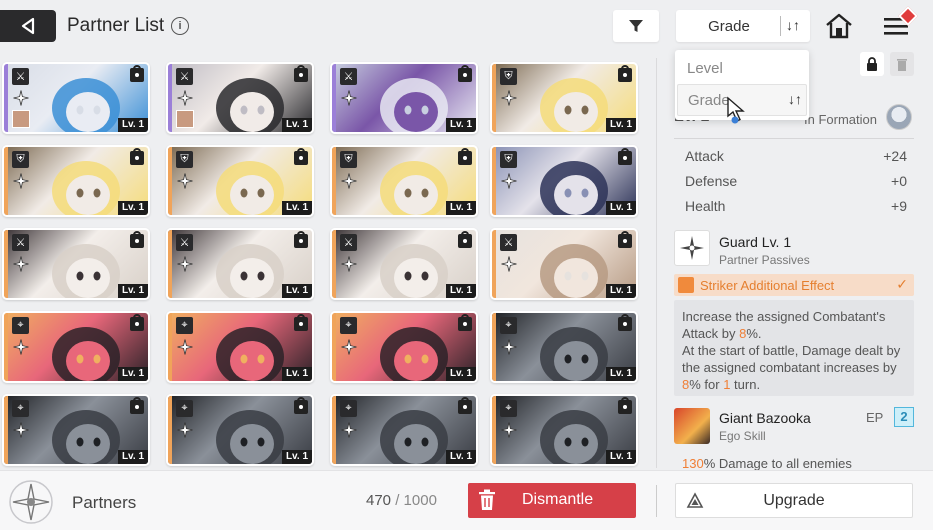 The height and width of the screenshot is (530, 933). I want to click on stat-value: +24, so click(895, 156).